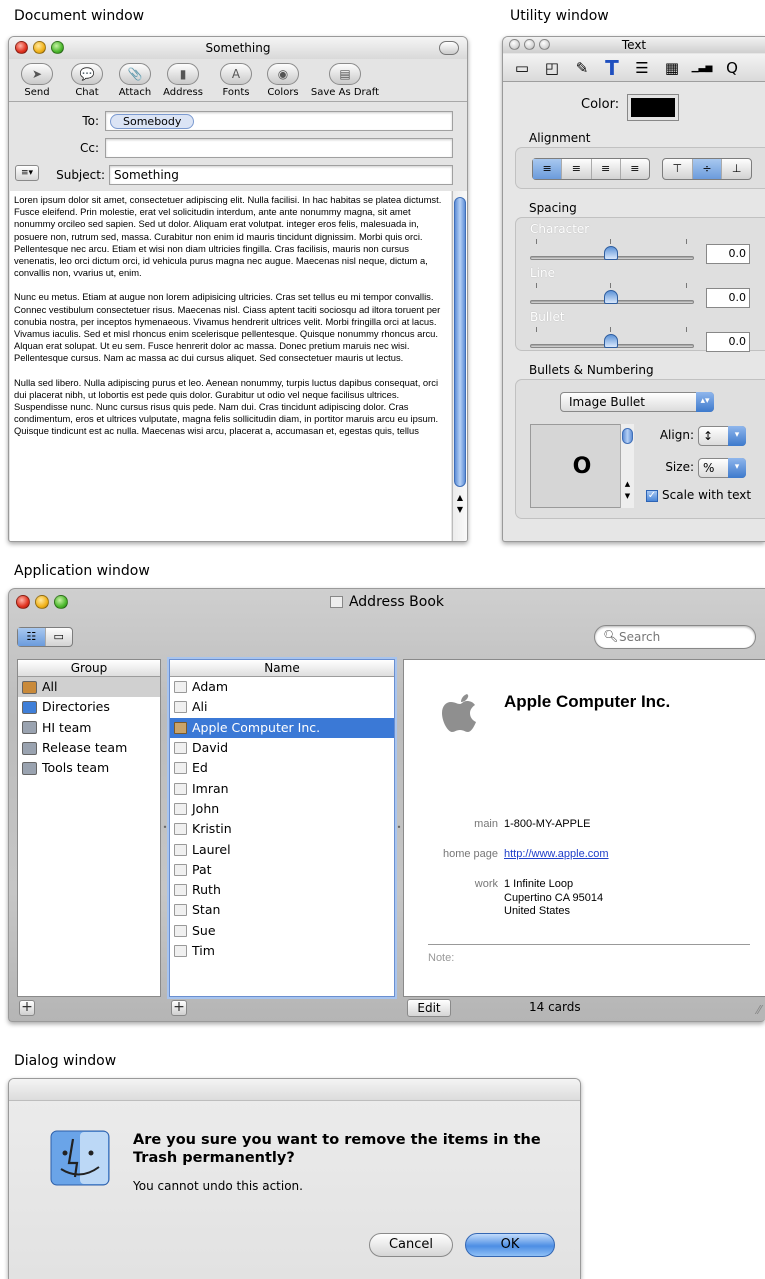 The image size is (765, 1279). What do you see at coordinates (672, 68) in the screenshot?
I see `table-icon: ▦` at bounding box center [672, 68].